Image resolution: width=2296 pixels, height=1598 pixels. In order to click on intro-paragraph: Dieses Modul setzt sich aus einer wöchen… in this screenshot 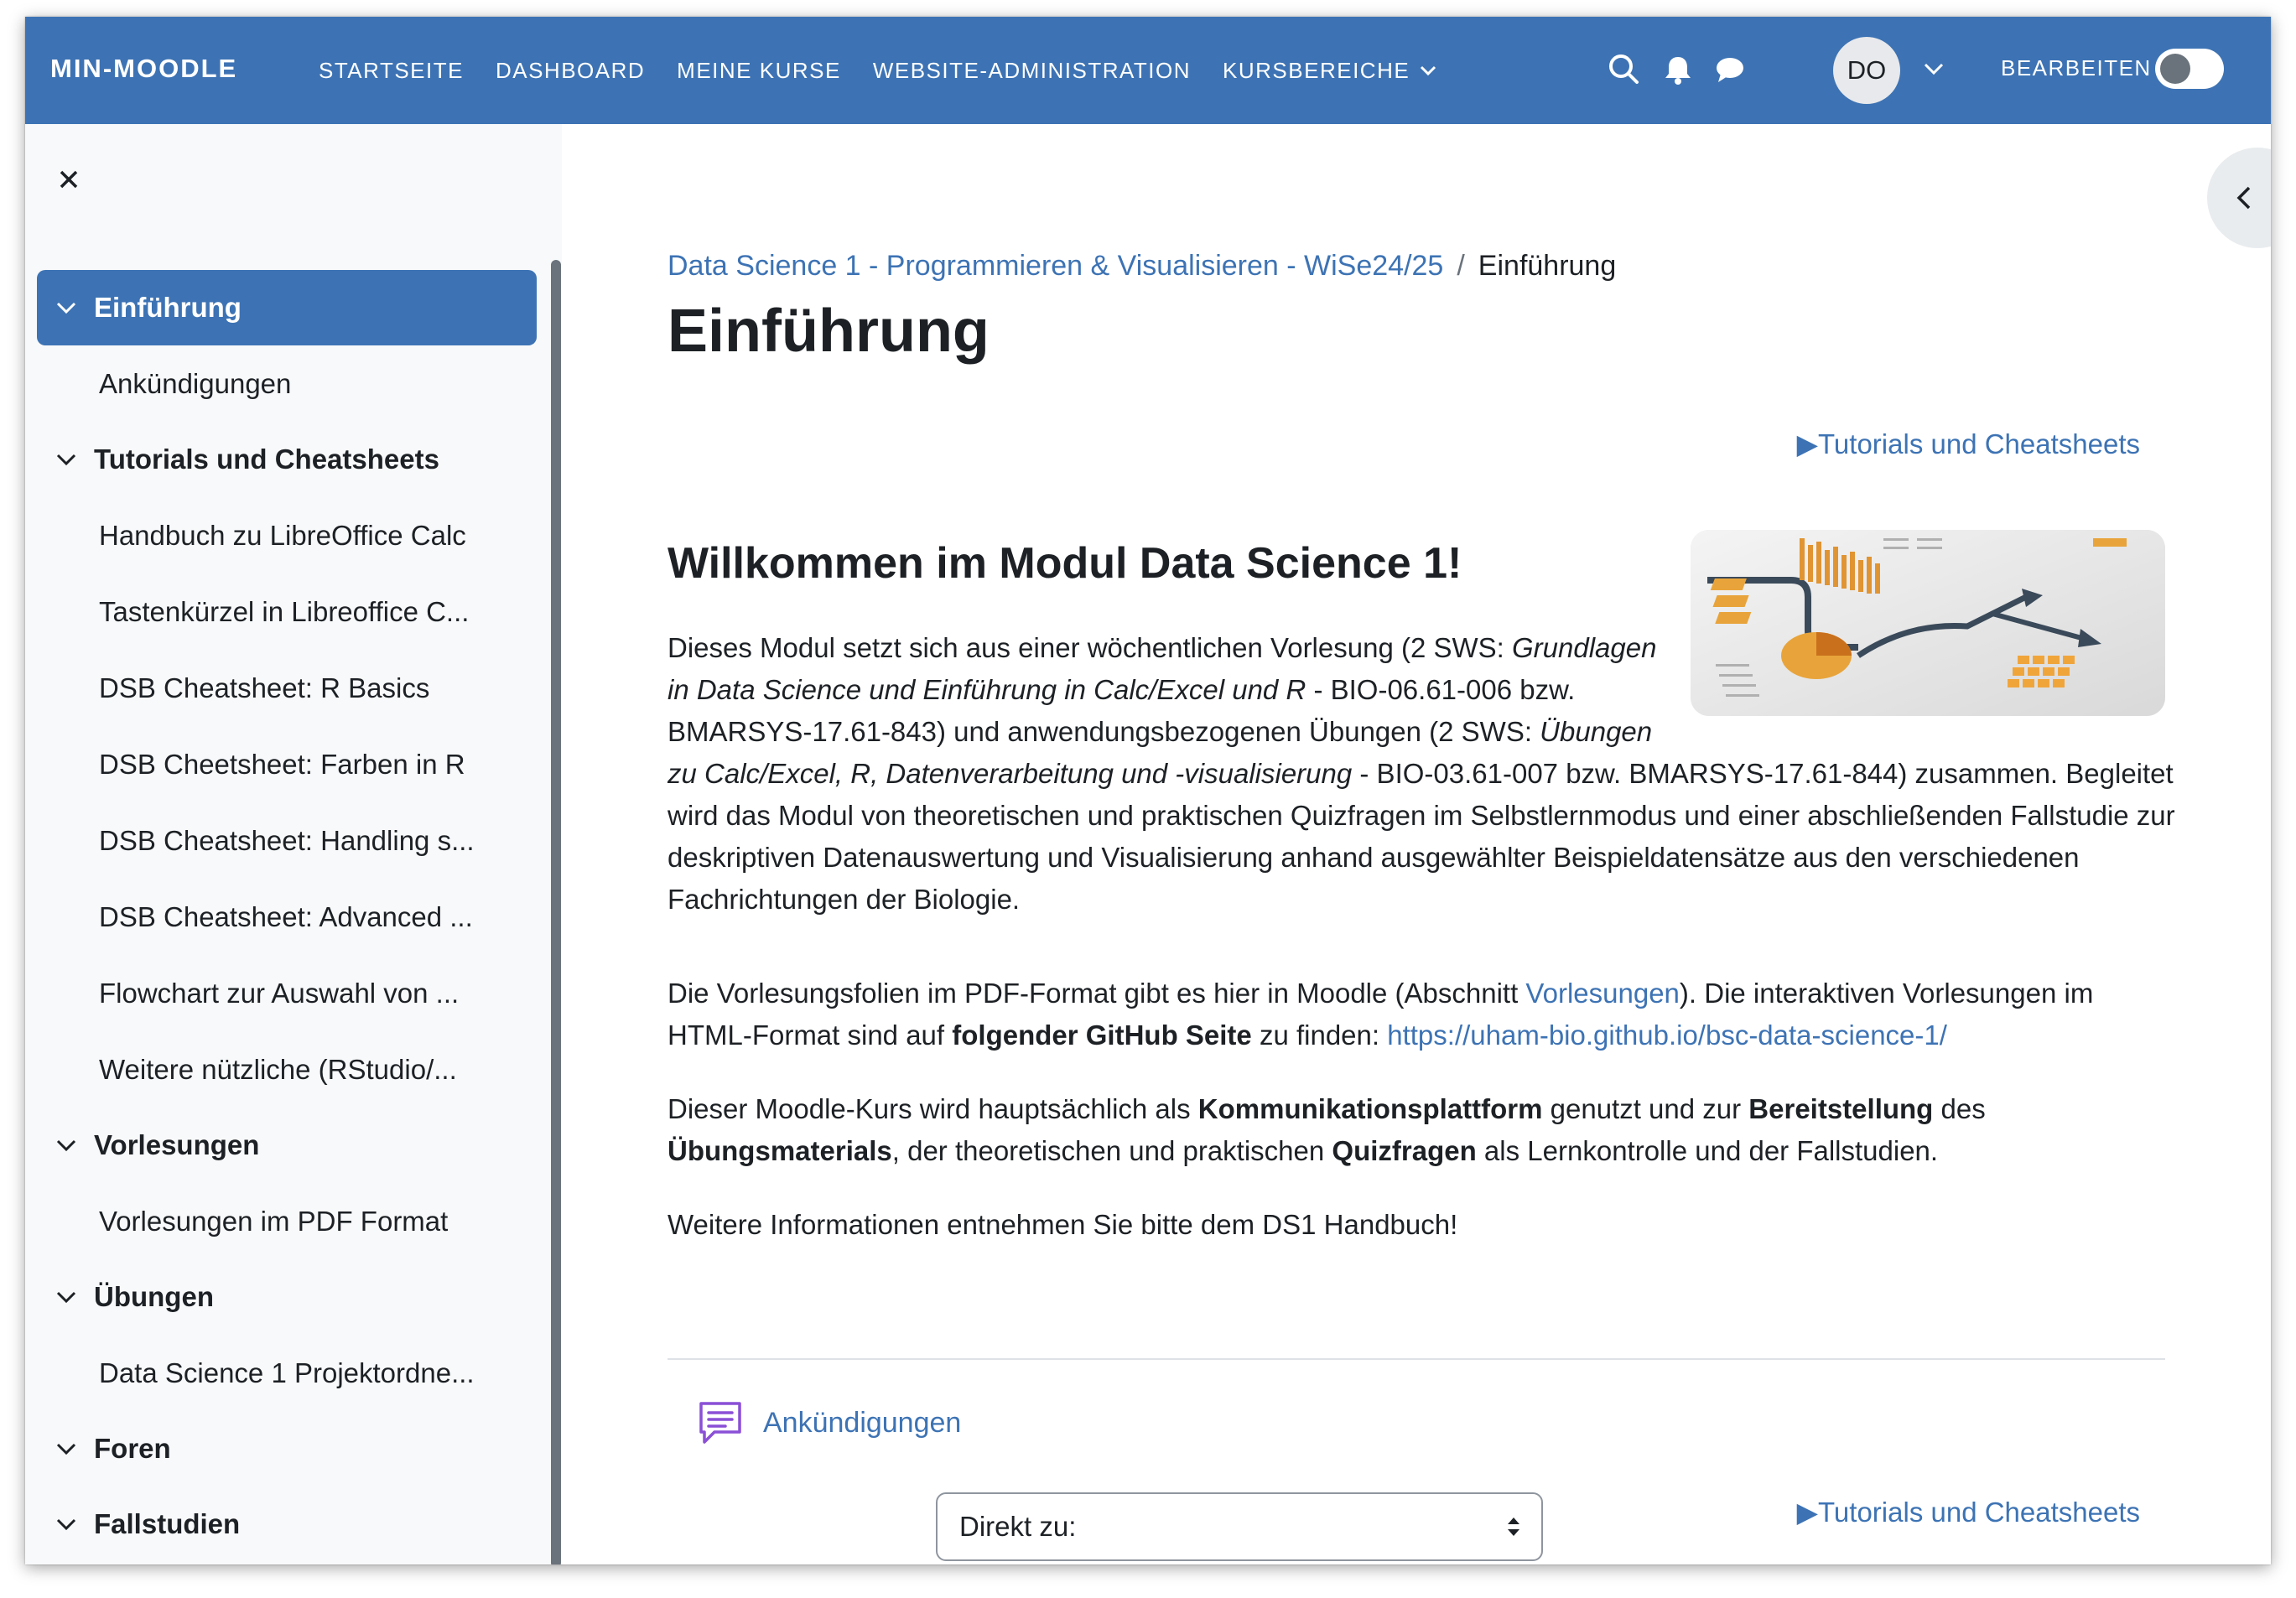, I will do `click(1422, 774)`.